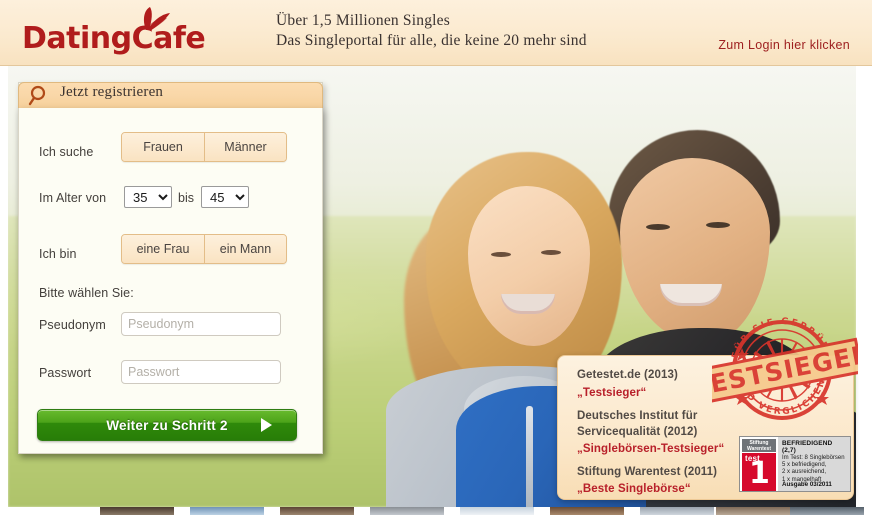 This screenshot has height=515, width=872. Describe the element at coordinates (225, 197) in the screenshot. I see `age-to-select: 45` at that location.